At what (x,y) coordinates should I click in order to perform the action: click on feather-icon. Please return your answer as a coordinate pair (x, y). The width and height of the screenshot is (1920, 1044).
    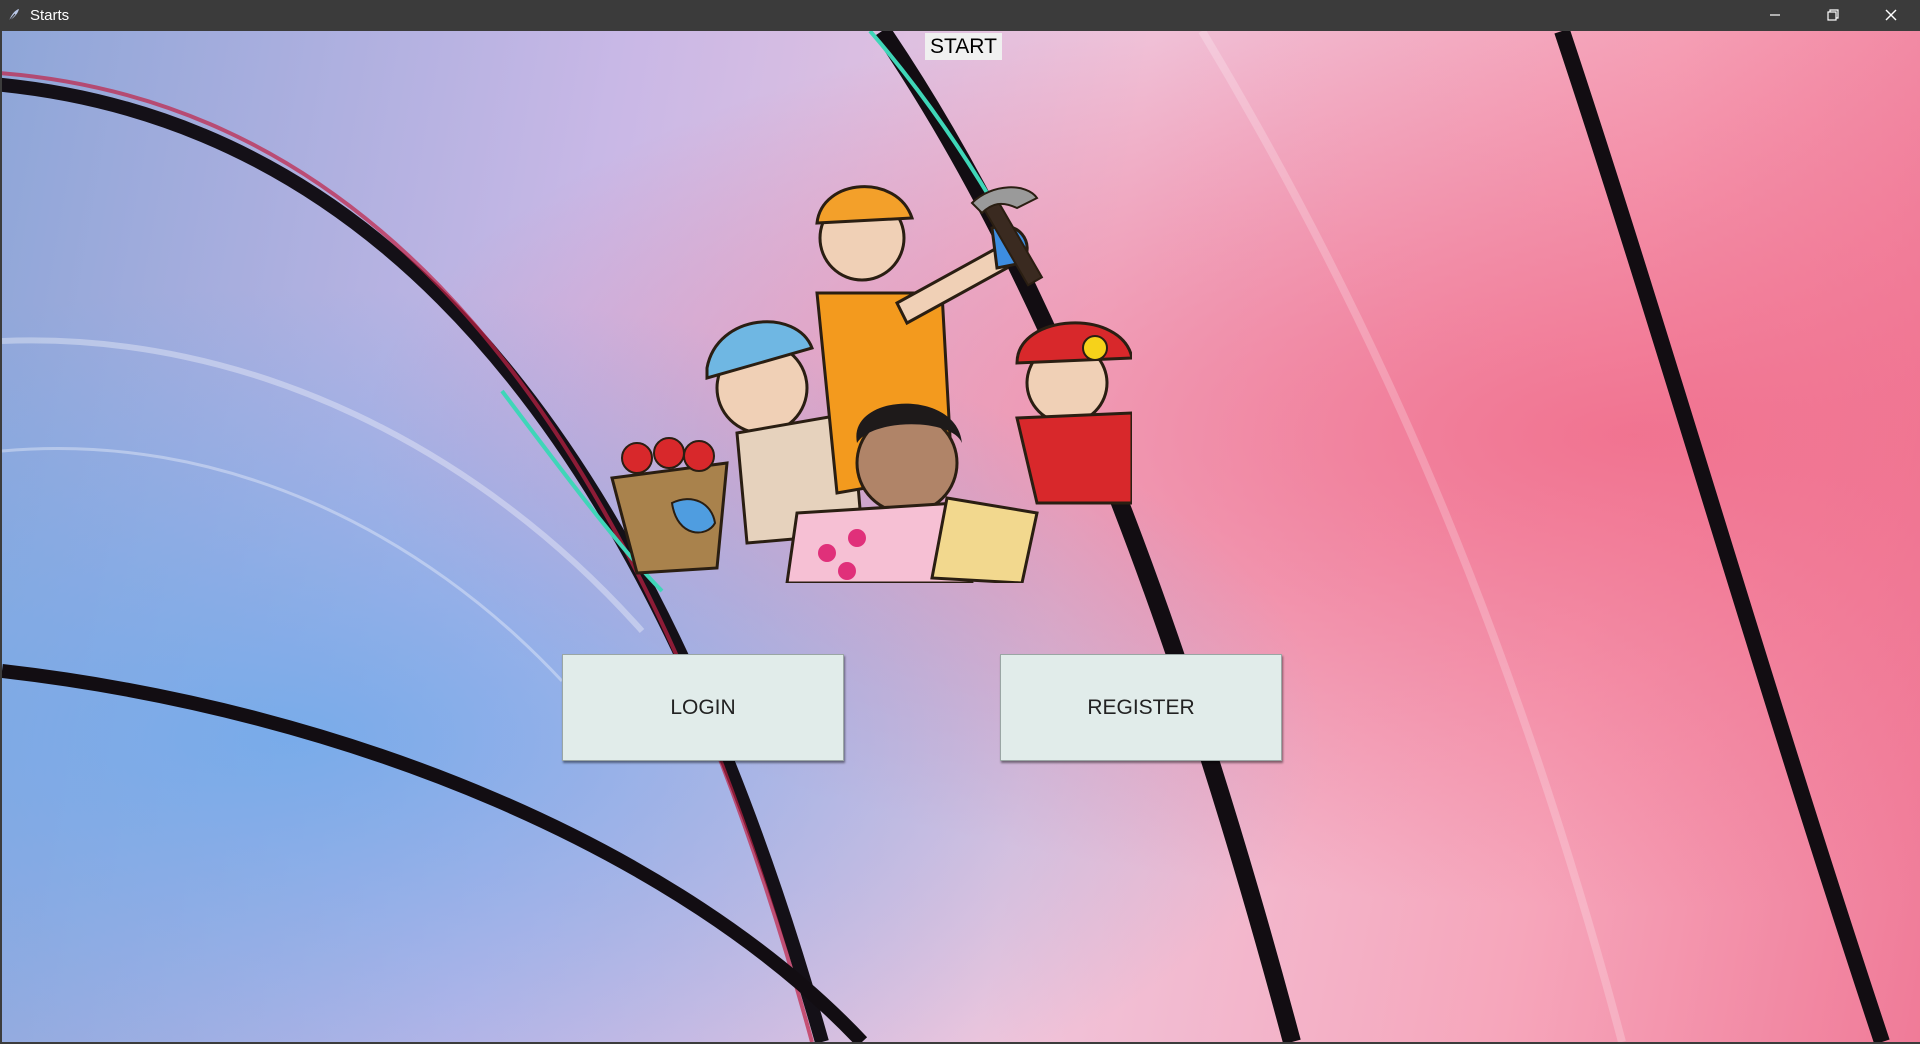
    Looking at the image, I should click on (13, 15).